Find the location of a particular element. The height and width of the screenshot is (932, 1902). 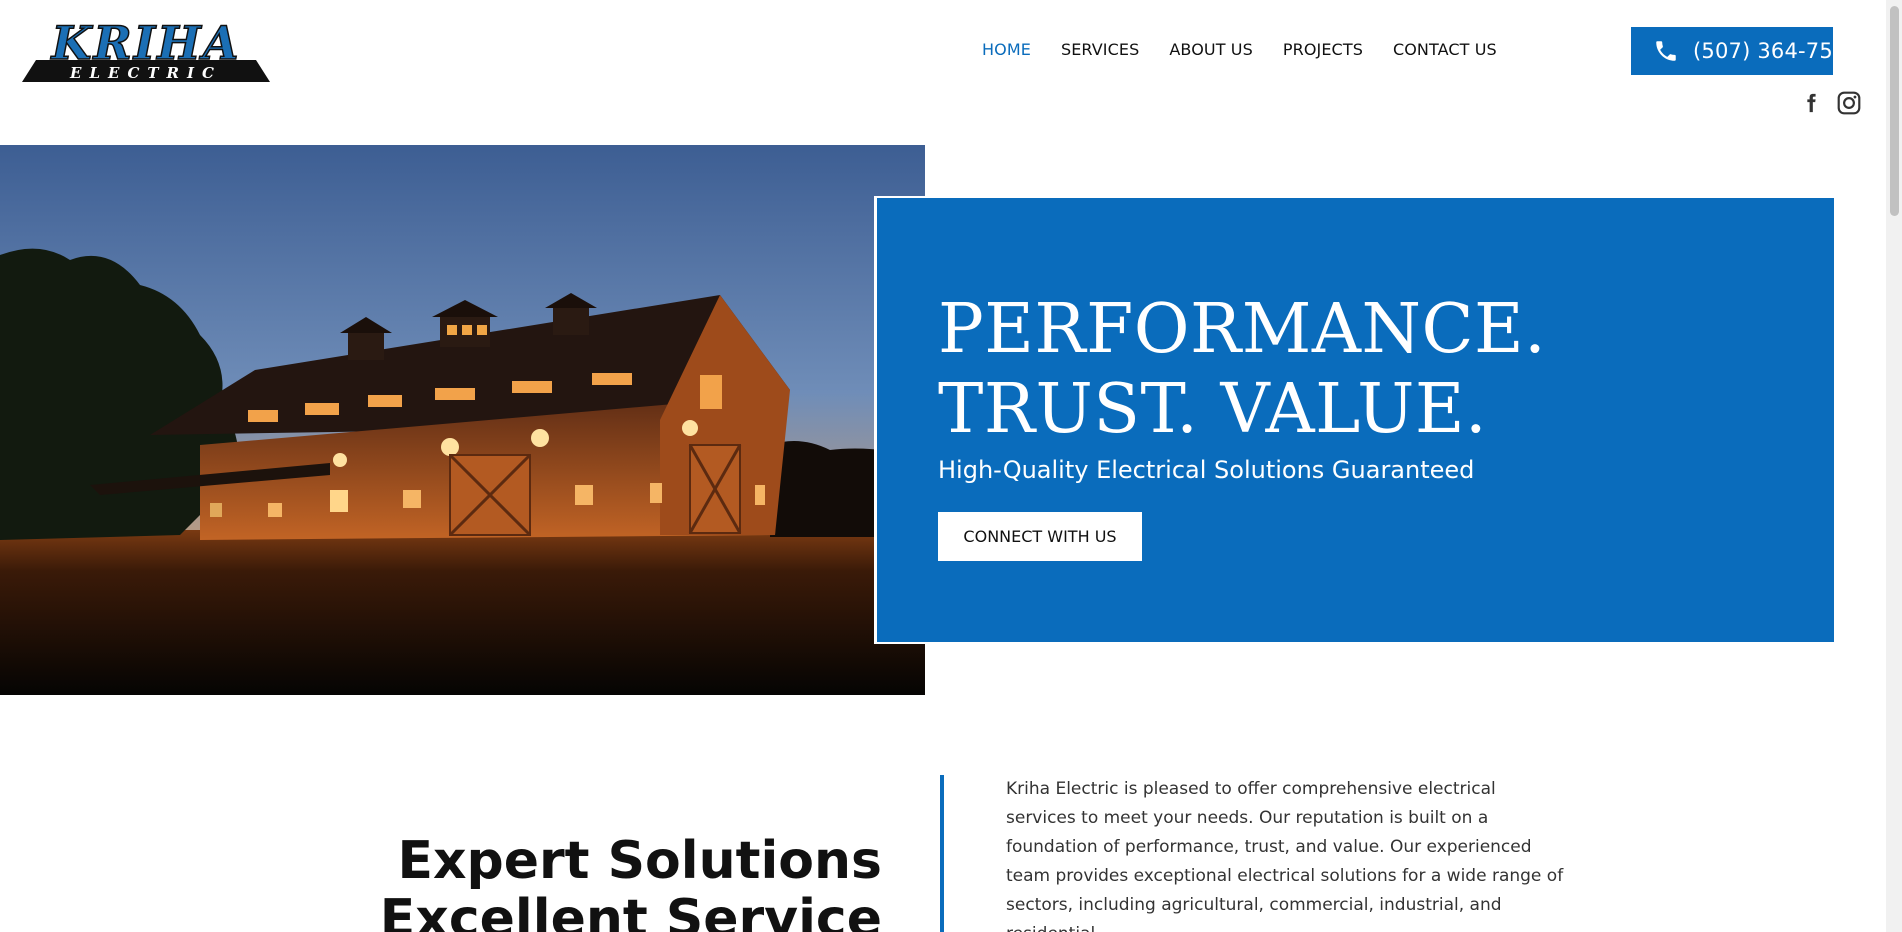

phone-button: (507) 364-7520 is located at coordinates (1745, 51).